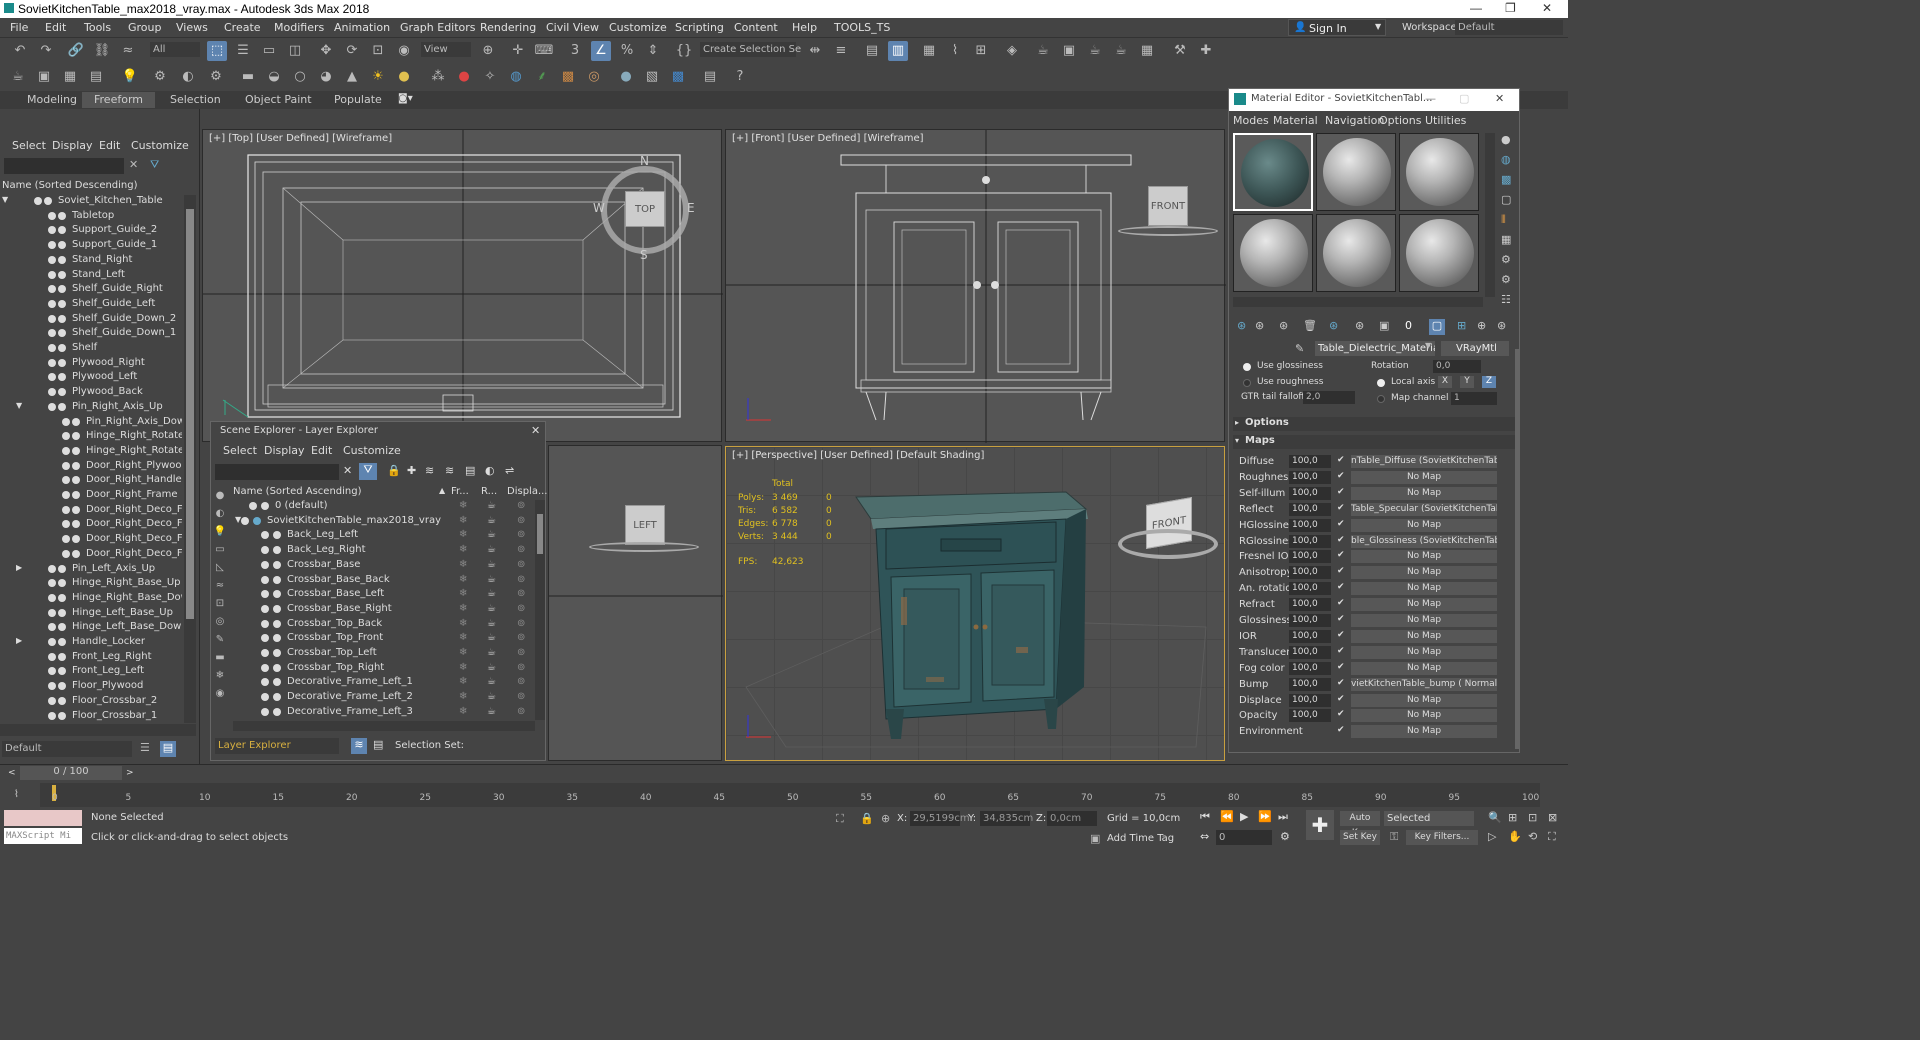 The image size is (1920, 1040). Describe the element at coordinates (438, 77) in the screenshot. I see `vray-fur-icon: ⁂` at that location.